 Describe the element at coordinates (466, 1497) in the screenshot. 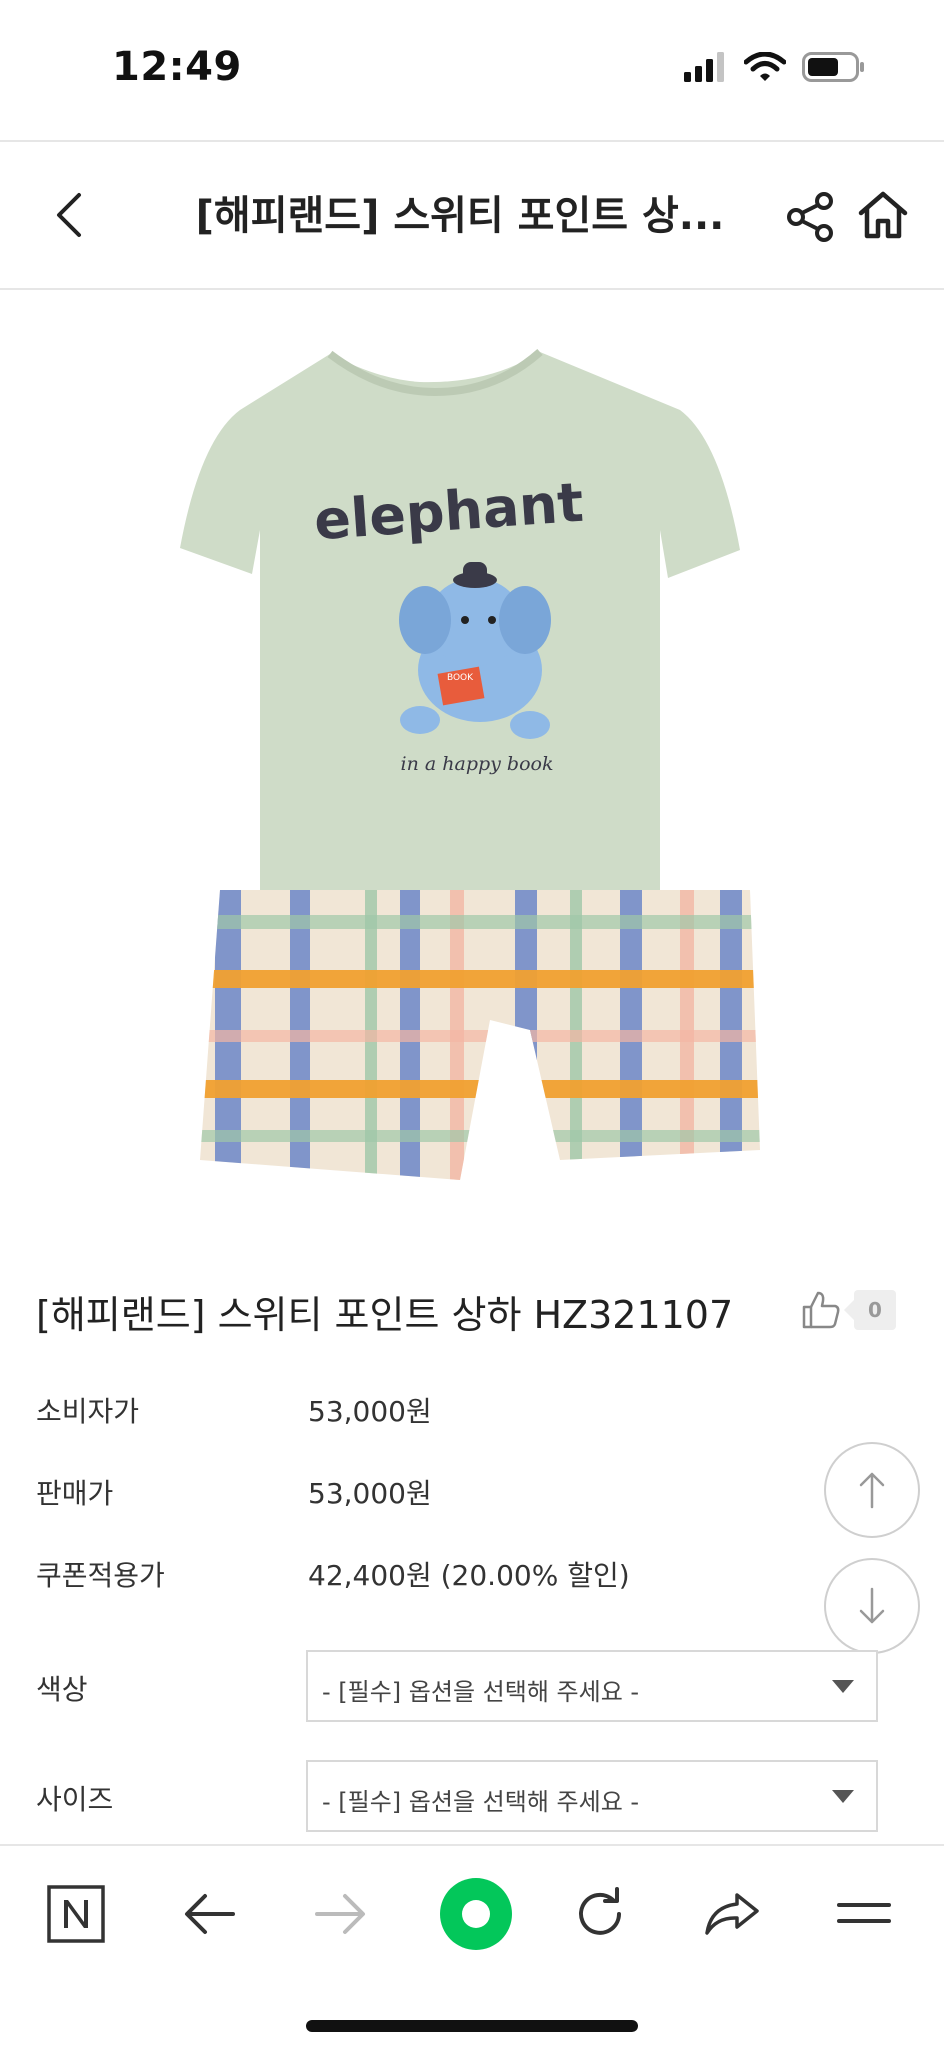

I see `price-row-sale: 판매가 53,000원` at that location.